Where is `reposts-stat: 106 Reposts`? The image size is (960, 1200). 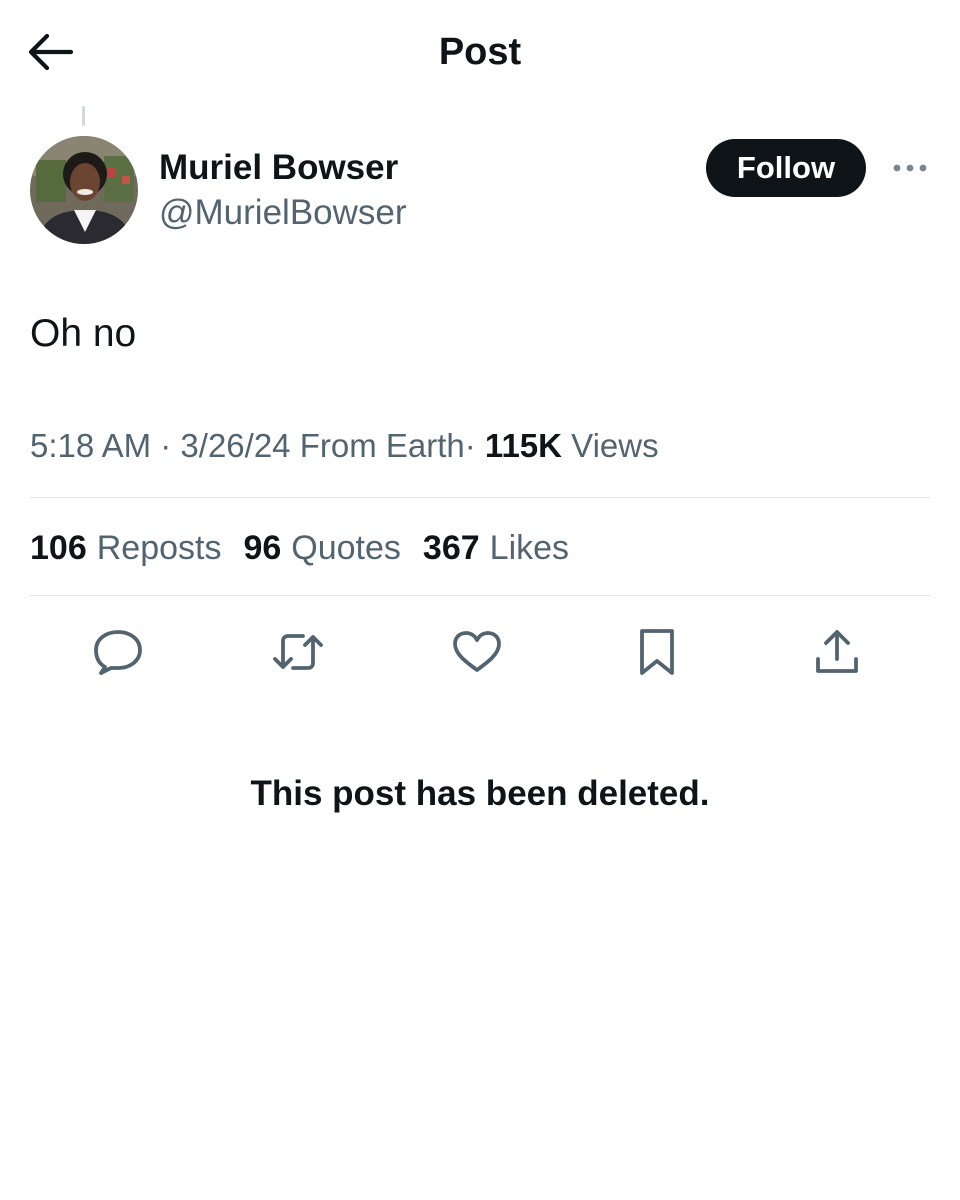
reposts-stat: 106 Reposts is located at coordinates (125, 548).